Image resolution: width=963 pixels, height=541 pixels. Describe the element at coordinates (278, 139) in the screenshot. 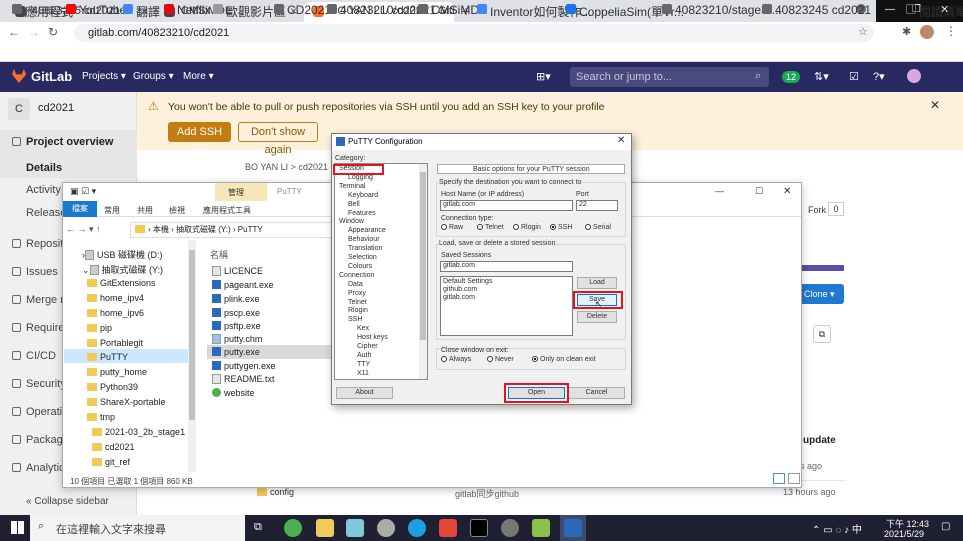

I see `dont-show-again-button: Don't show again` at that location.